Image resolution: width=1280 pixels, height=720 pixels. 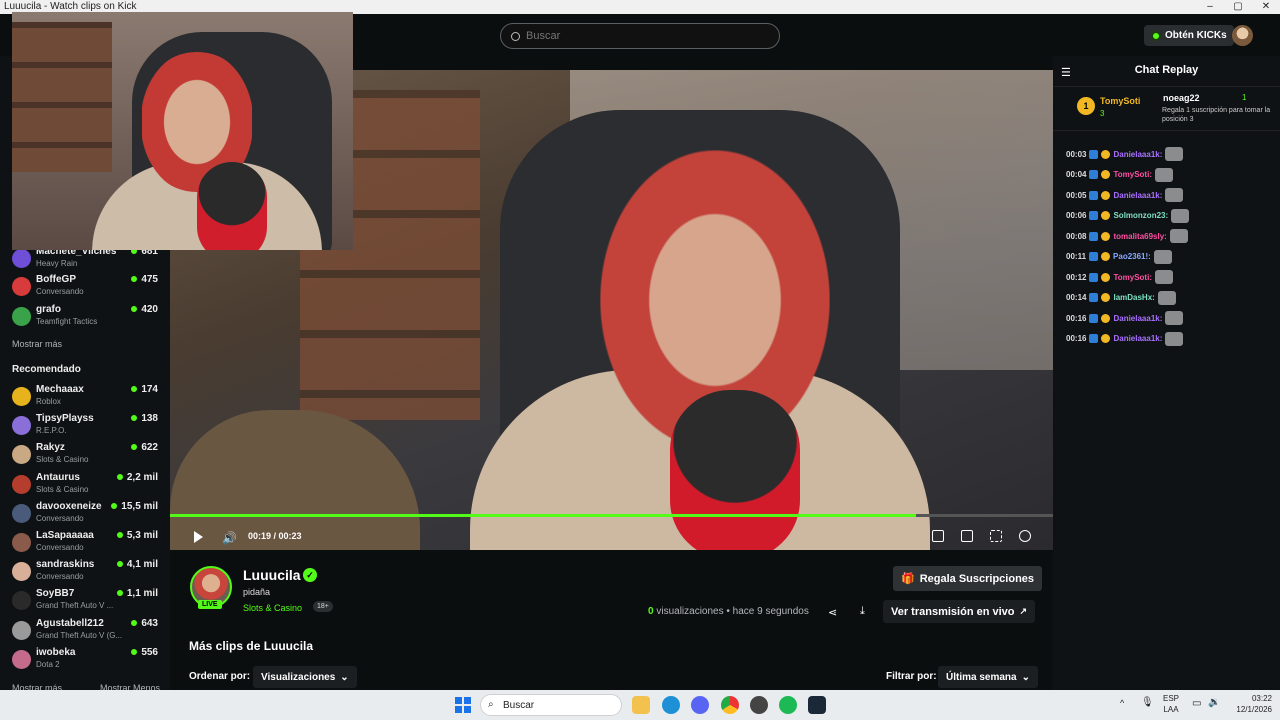 What do you see at coordinates (1238, 7) in the screenshot?
I see `maximize-button: ▢` at bounding box center [1238, 7].